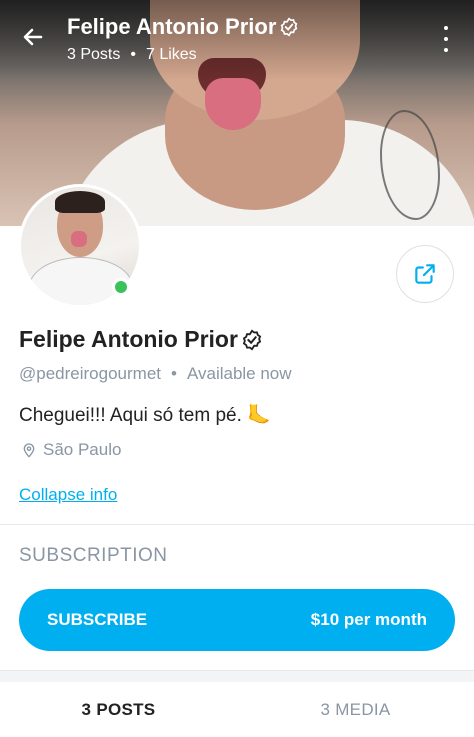  I want to click on location-row: São Paulo, so click(71, 450).